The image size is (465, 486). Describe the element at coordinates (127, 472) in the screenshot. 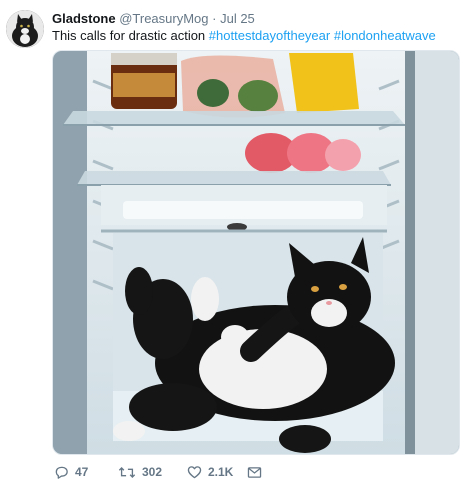

I see `retweet-icon` at that location.